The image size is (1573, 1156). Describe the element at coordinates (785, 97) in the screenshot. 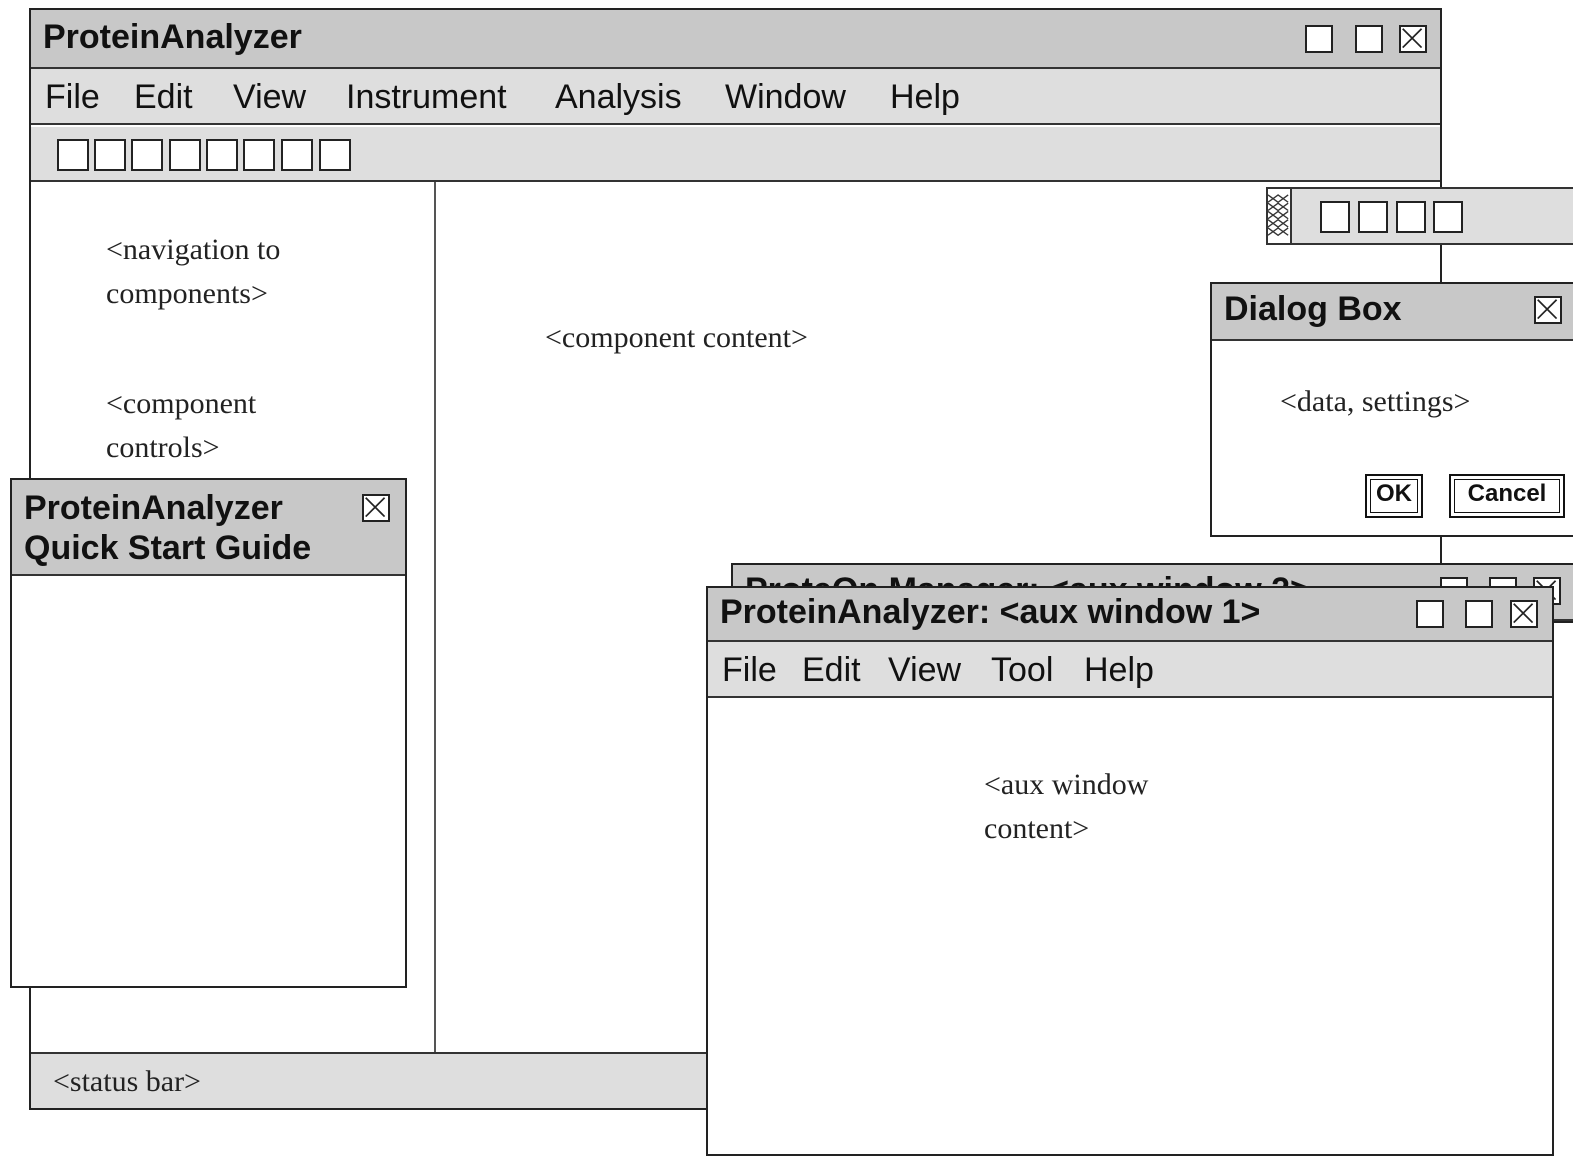

I see `menu-window: Window` at that location.